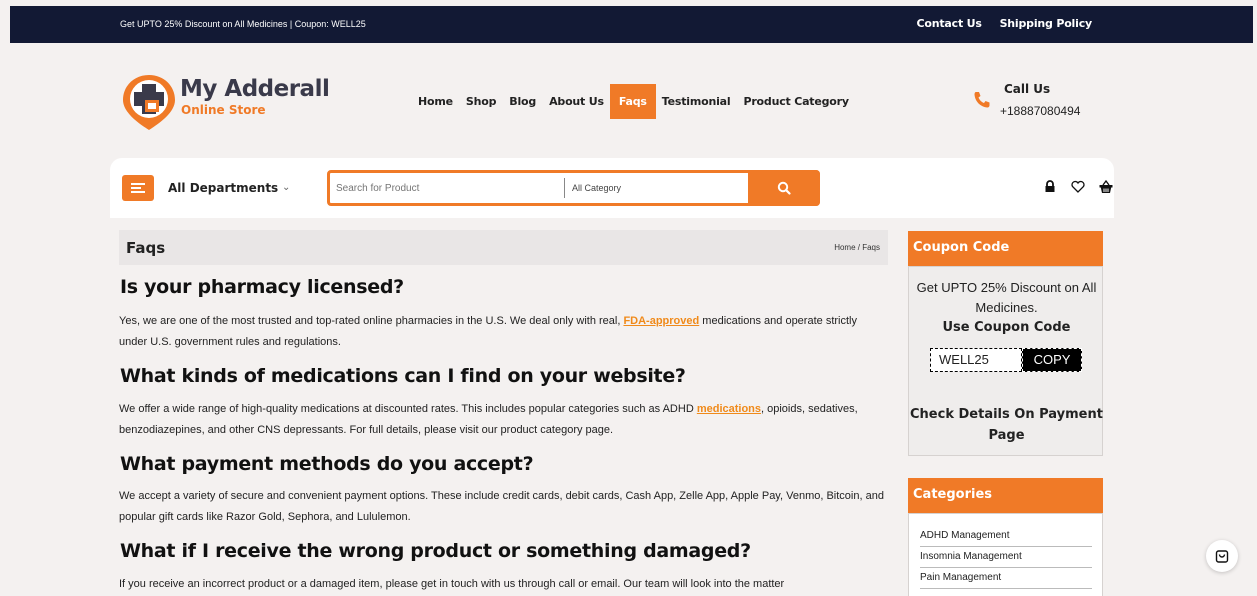  Describe the element at coordinates (1006, 557) in the screenshot. I see `category-item-insomnia: Insomnia Management` at that location.